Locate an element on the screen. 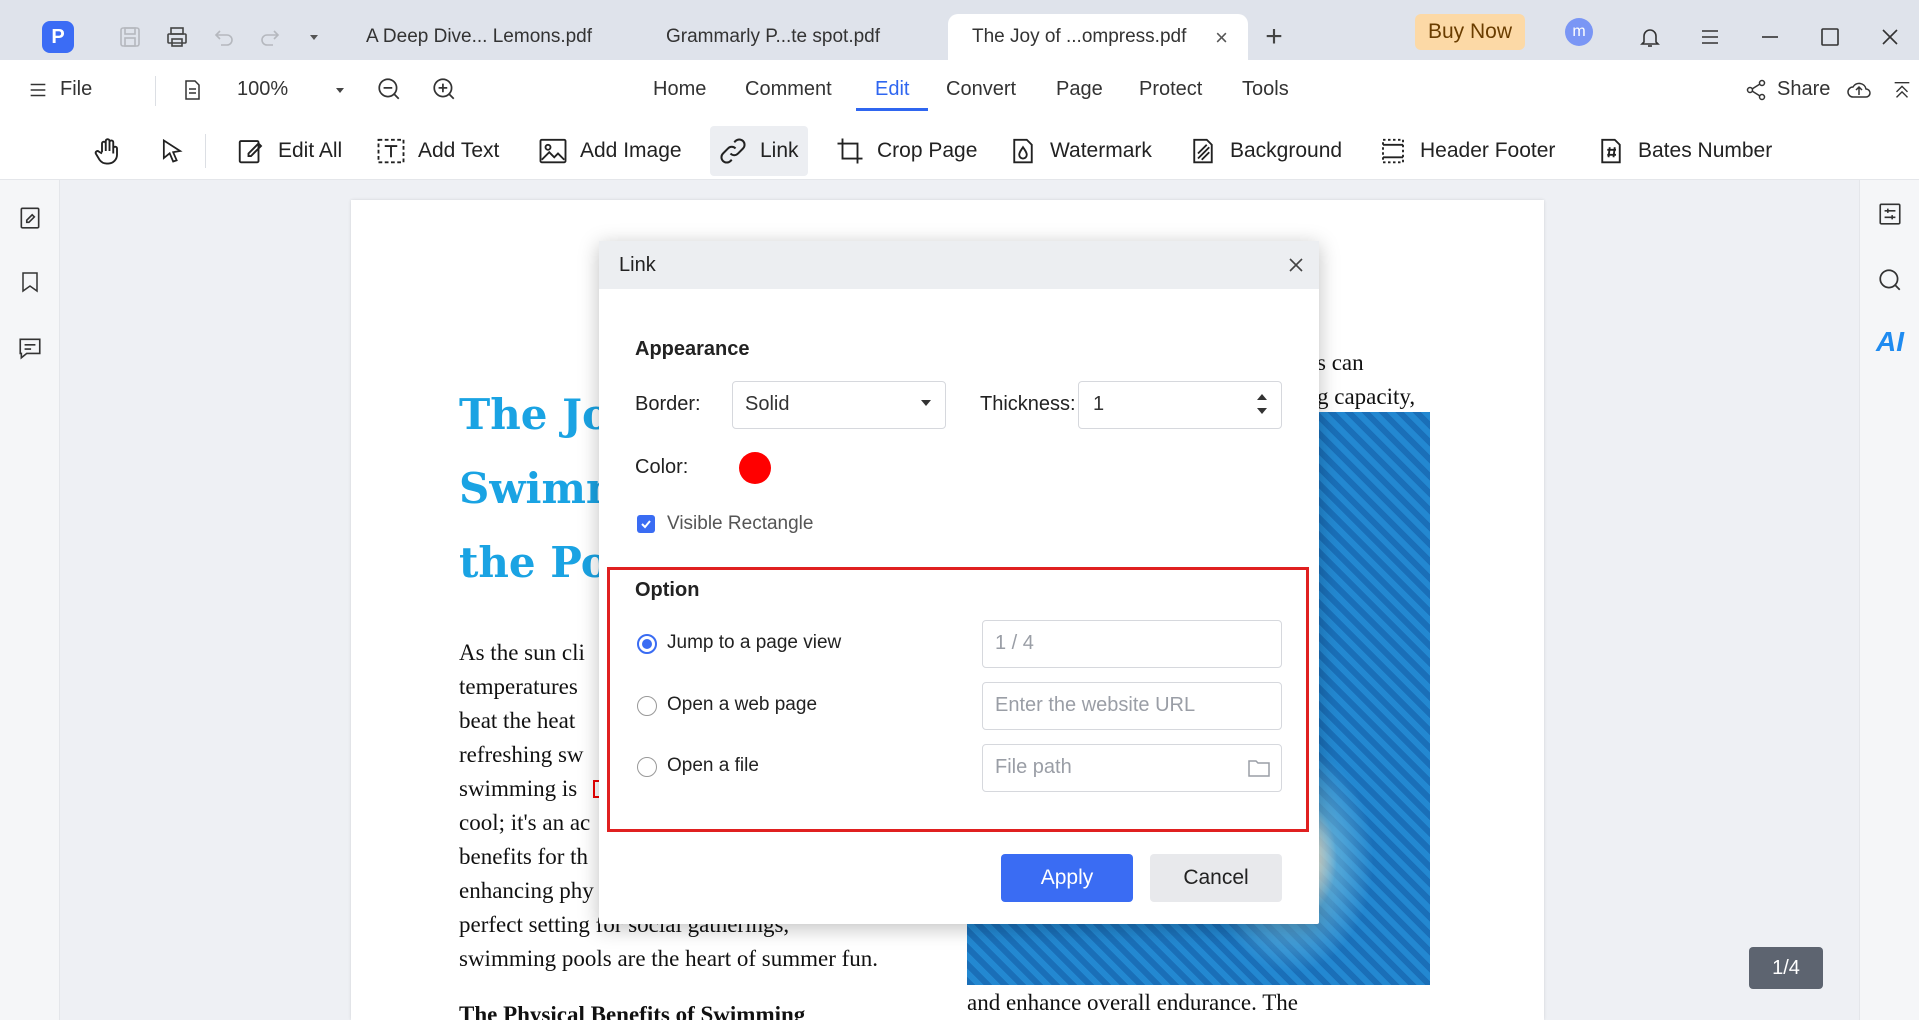 The image size is (1919, 1020). file-path-placeholder: File path is located at coordinates (1033, 767).